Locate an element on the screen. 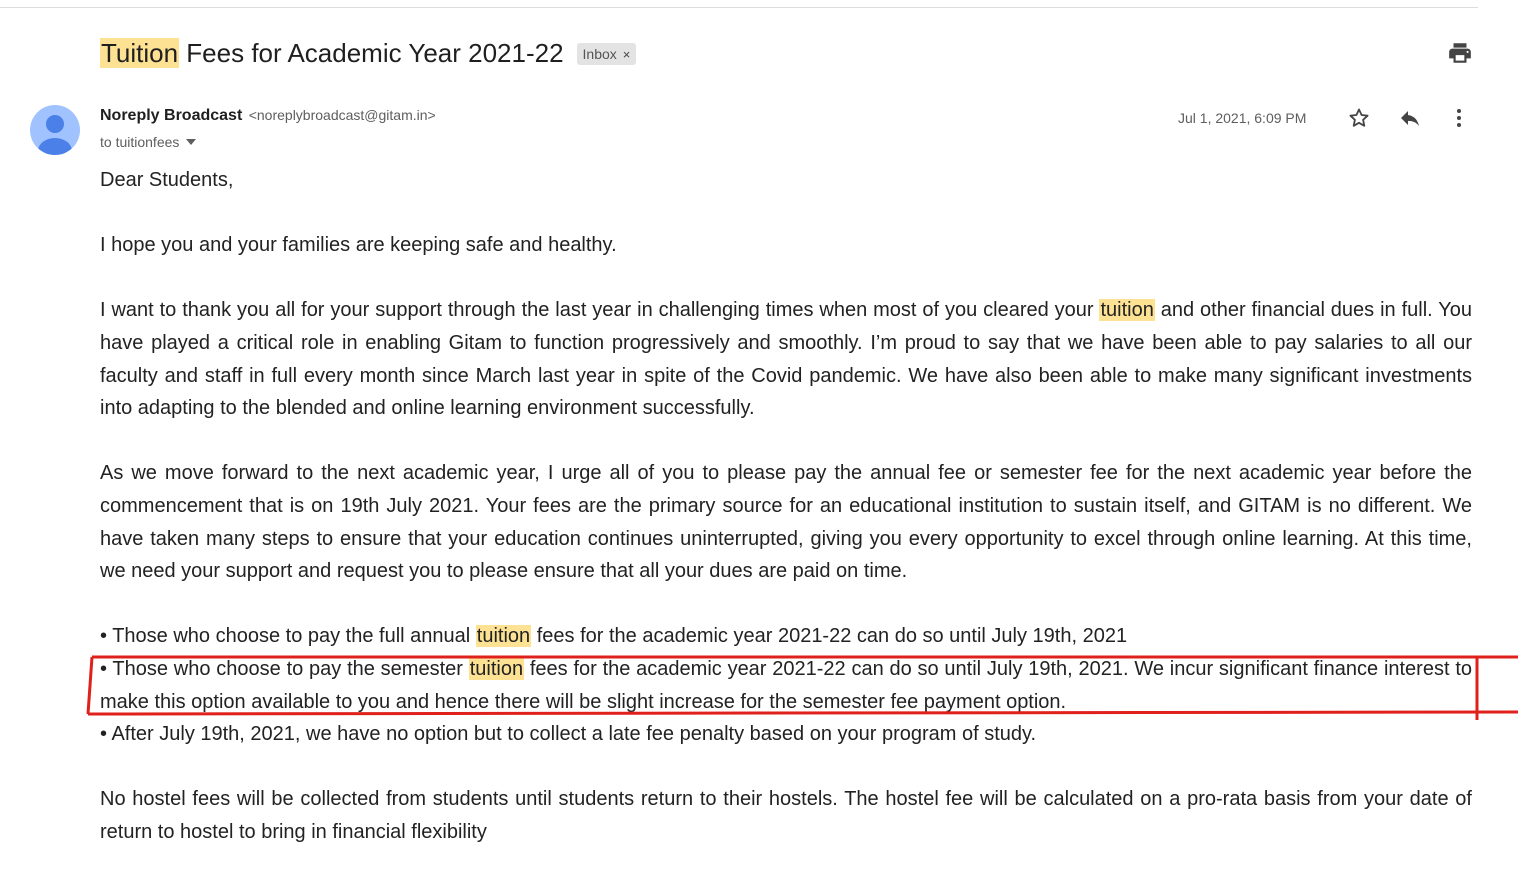 The width and height of the screenshot is (1518, 881). caret-down-icon is located at coordinates (191, 142).